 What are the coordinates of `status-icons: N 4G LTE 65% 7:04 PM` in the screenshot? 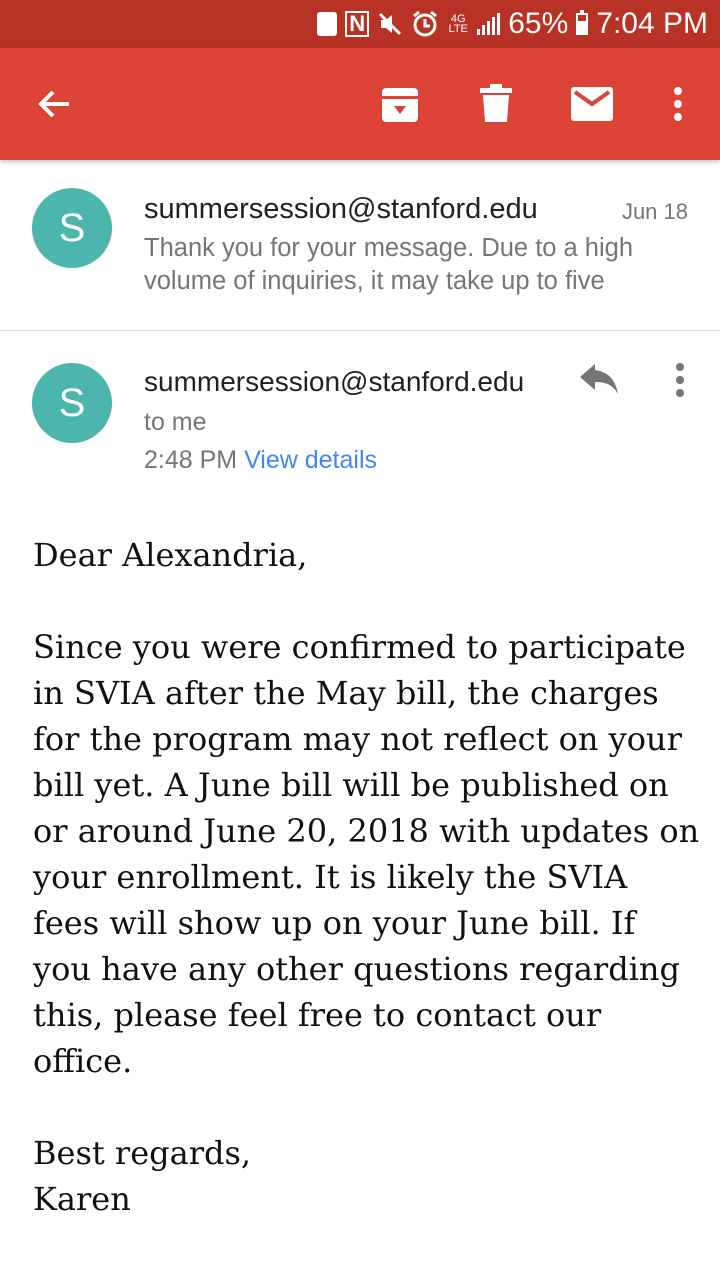 It's located at (512, 24).